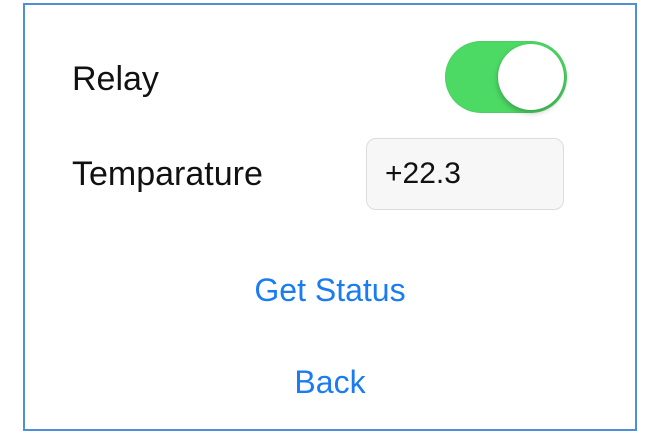 Image resolution: width=654 pixels, height=437 pixels. Describe the element at coordinates (465, 174) in the screenshot. I see `temperature-field` at that location.